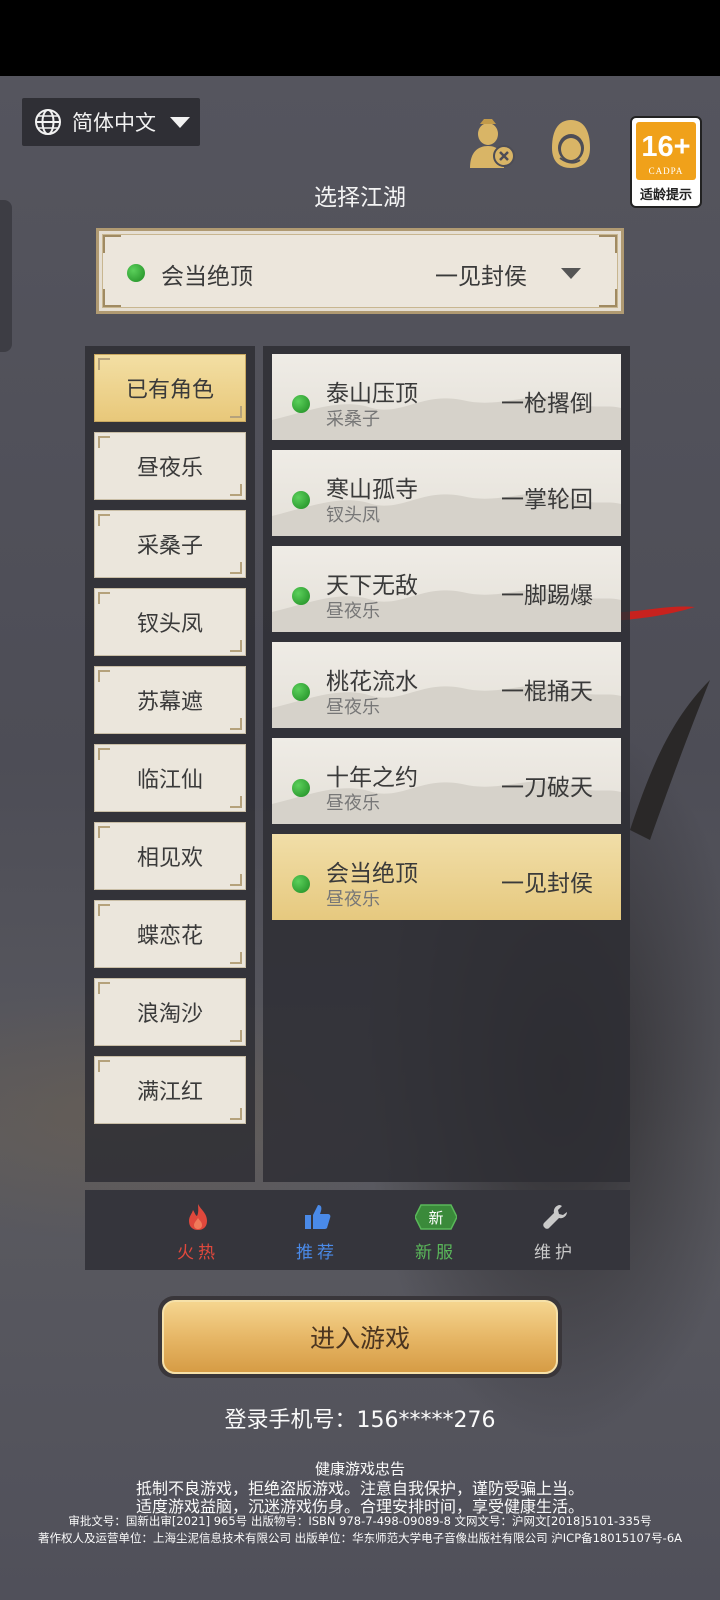 This screenshot has height=1600, width=720. I want to click on category-label: 昼夜乐, so click(169, 468).